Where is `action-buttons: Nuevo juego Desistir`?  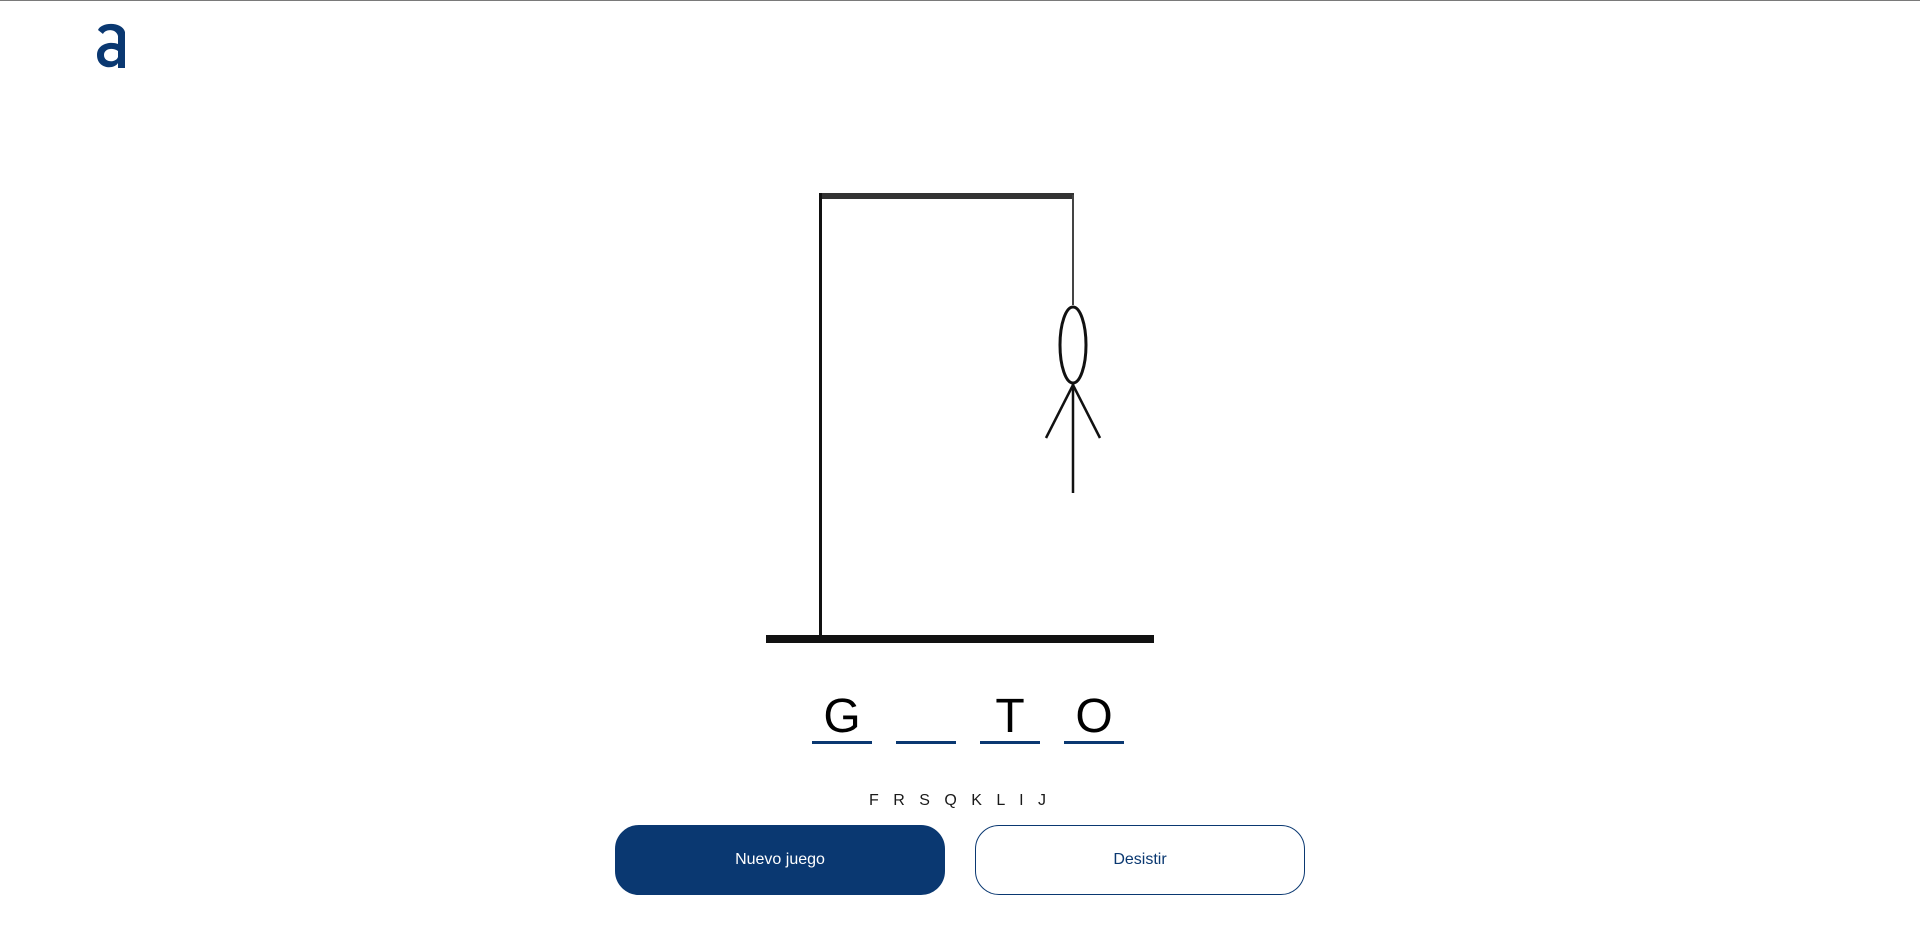 action-buttons: Nuevo juego Desistir is located at coordinates (960, 860).